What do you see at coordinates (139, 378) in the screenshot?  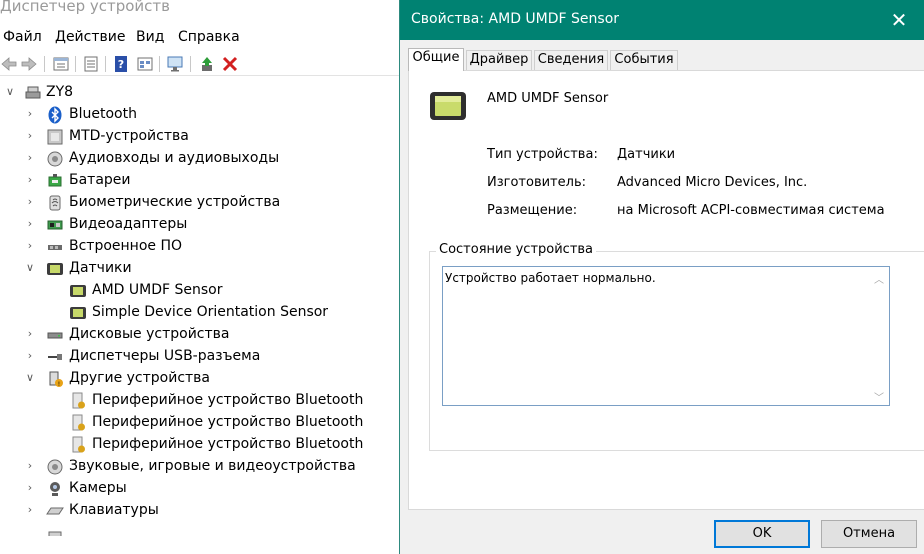 I see `tree-item-label: Другие устройства` at bounding box center [139, 378].